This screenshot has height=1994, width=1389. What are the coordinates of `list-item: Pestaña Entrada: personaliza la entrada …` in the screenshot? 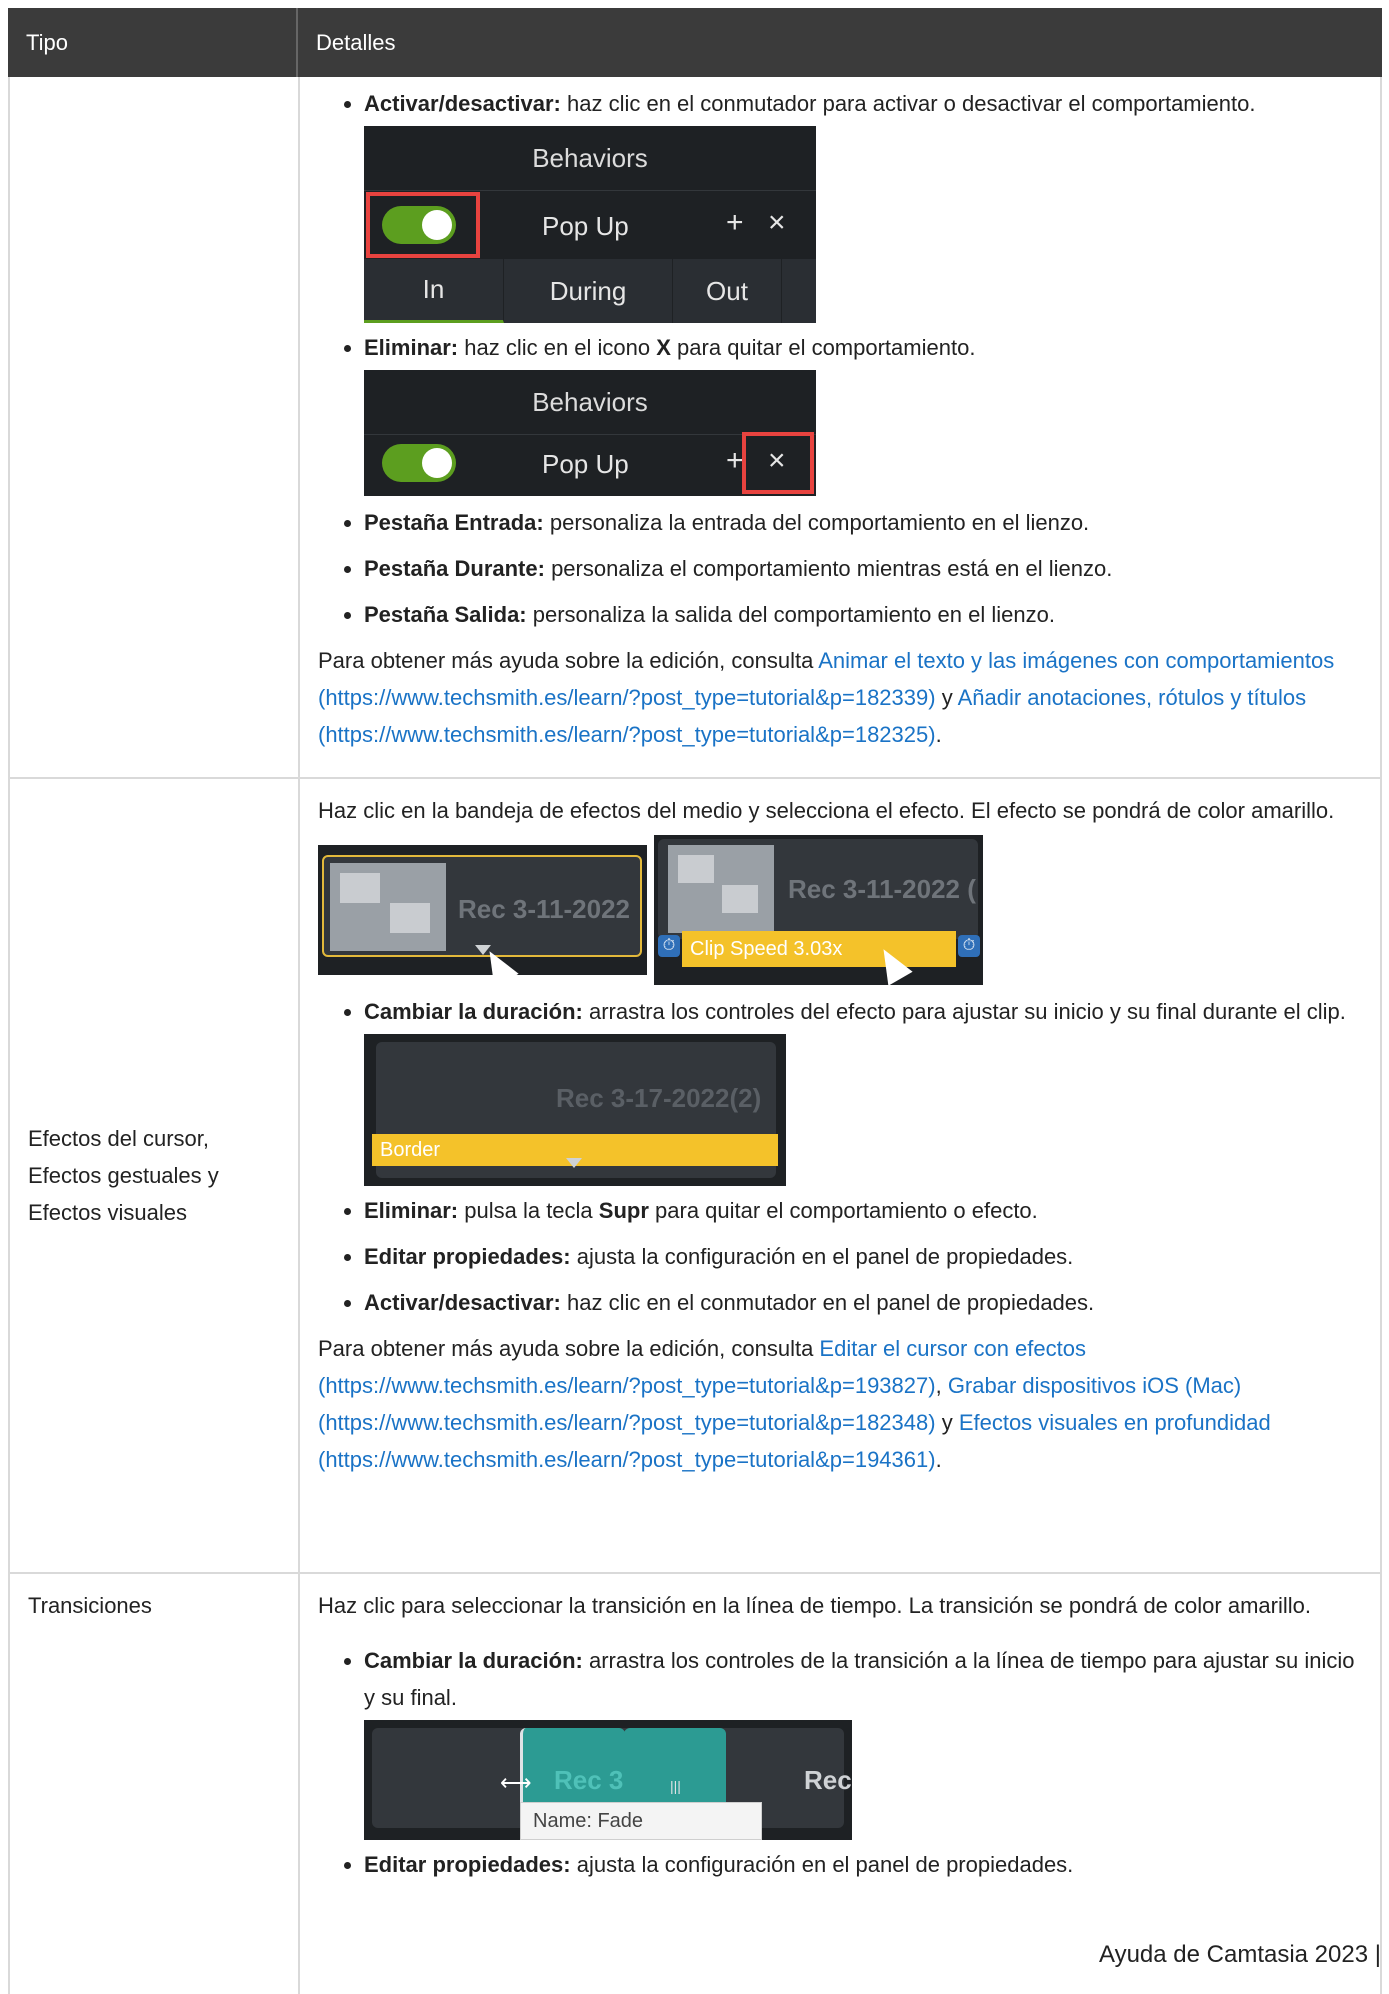 It's located at (863, 522).